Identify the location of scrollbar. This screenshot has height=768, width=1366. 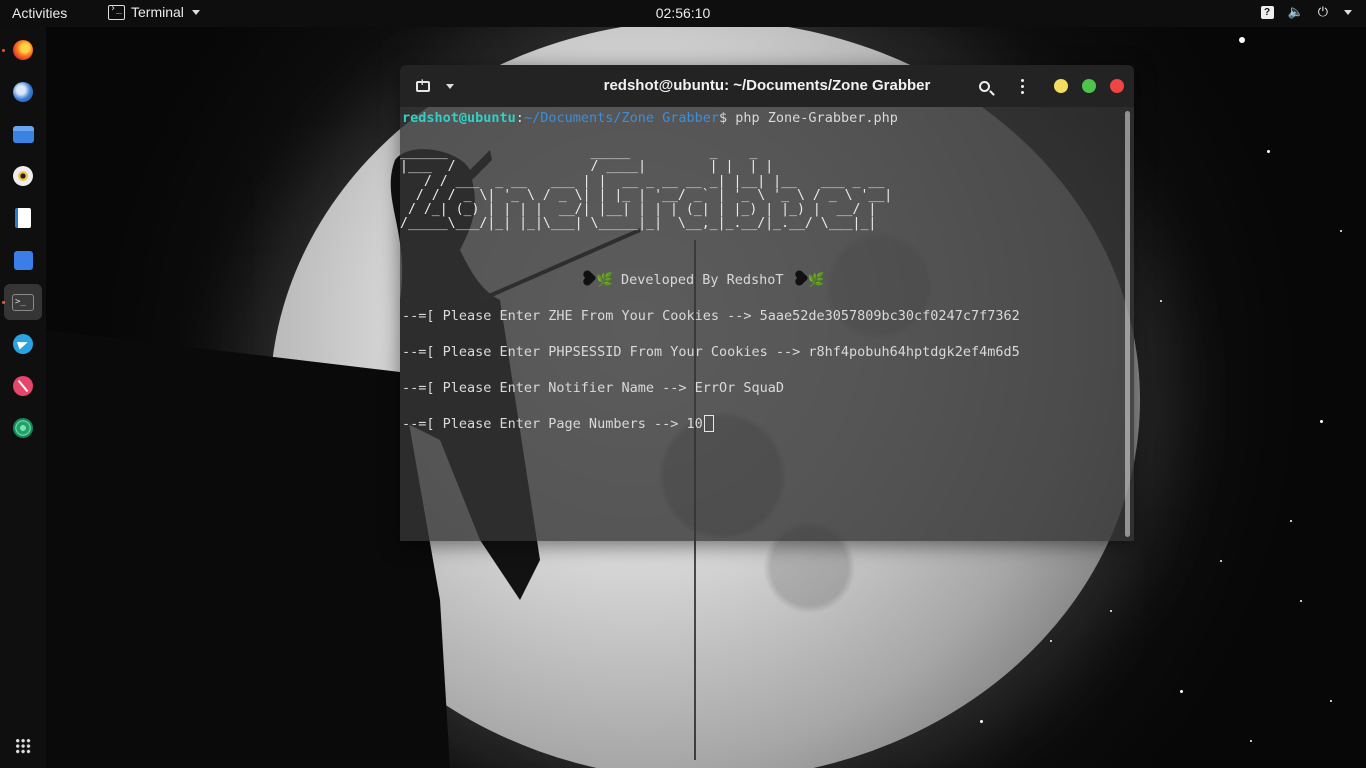
(1127, 324).